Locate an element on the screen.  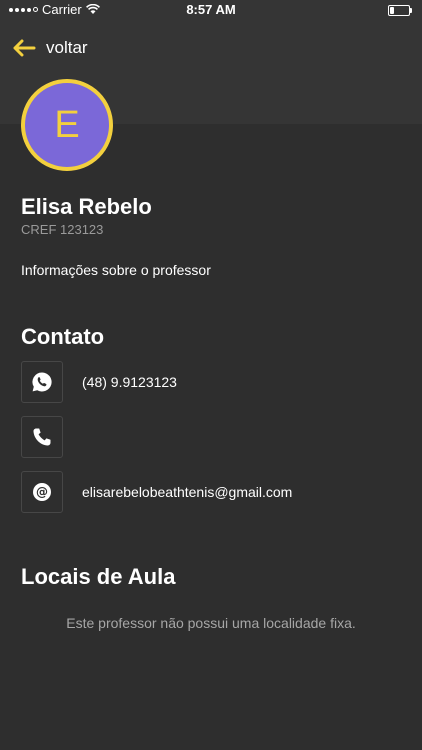
battery-level is located at coordinates (392, 10).